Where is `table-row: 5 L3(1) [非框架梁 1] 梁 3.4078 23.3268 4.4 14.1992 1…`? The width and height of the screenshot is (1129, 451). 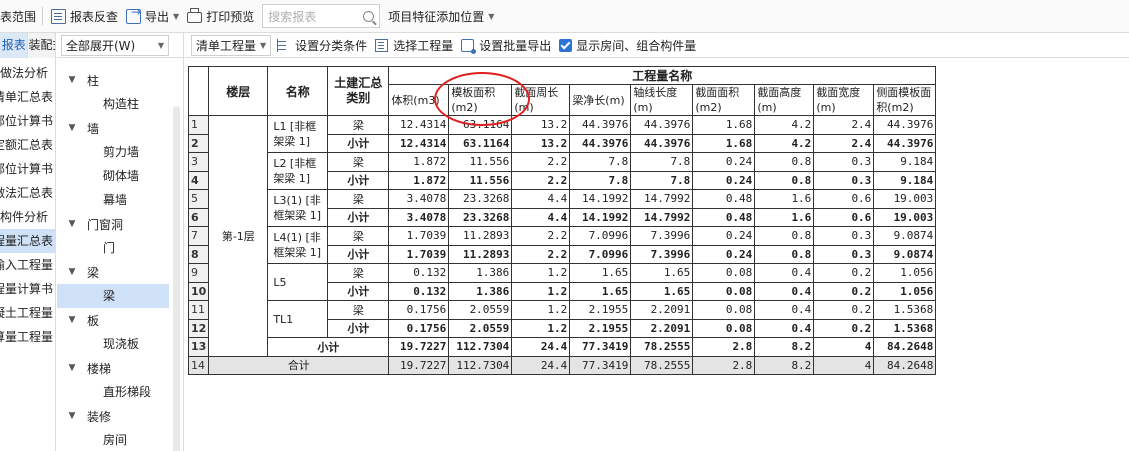 table-row: 5 L3(1) [非框架梁 1] 梁 3.4078 23.3268 4.4 14.1992 1… is located at coordinates (562, 208).